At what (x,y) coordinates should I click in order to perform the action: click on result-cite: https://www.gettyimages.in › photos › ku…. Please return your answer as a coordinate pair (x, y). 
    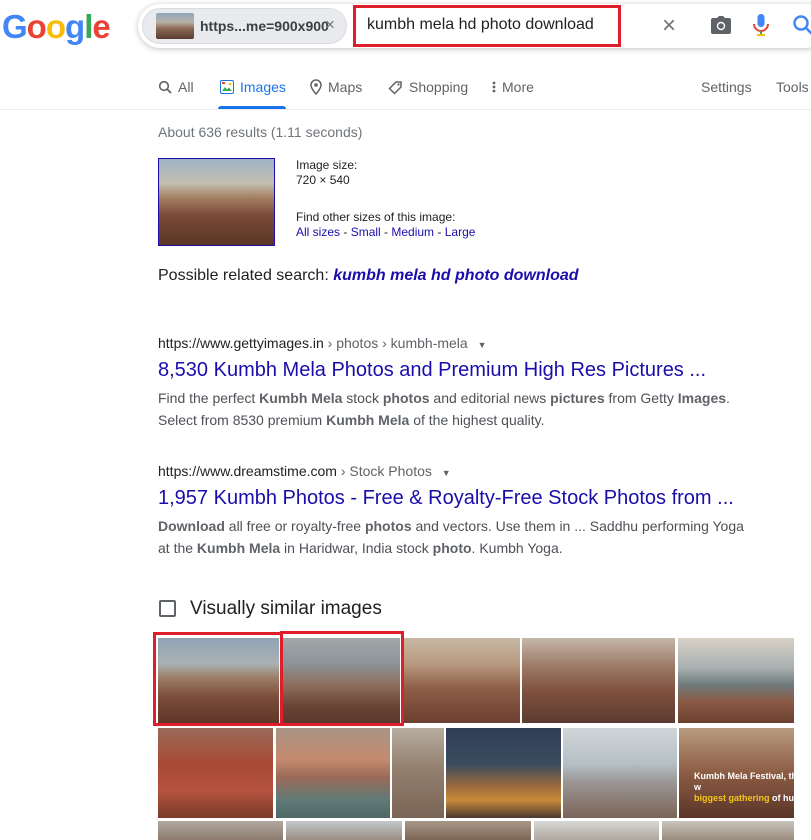
    Looking at the image, I should click on (322, 343).